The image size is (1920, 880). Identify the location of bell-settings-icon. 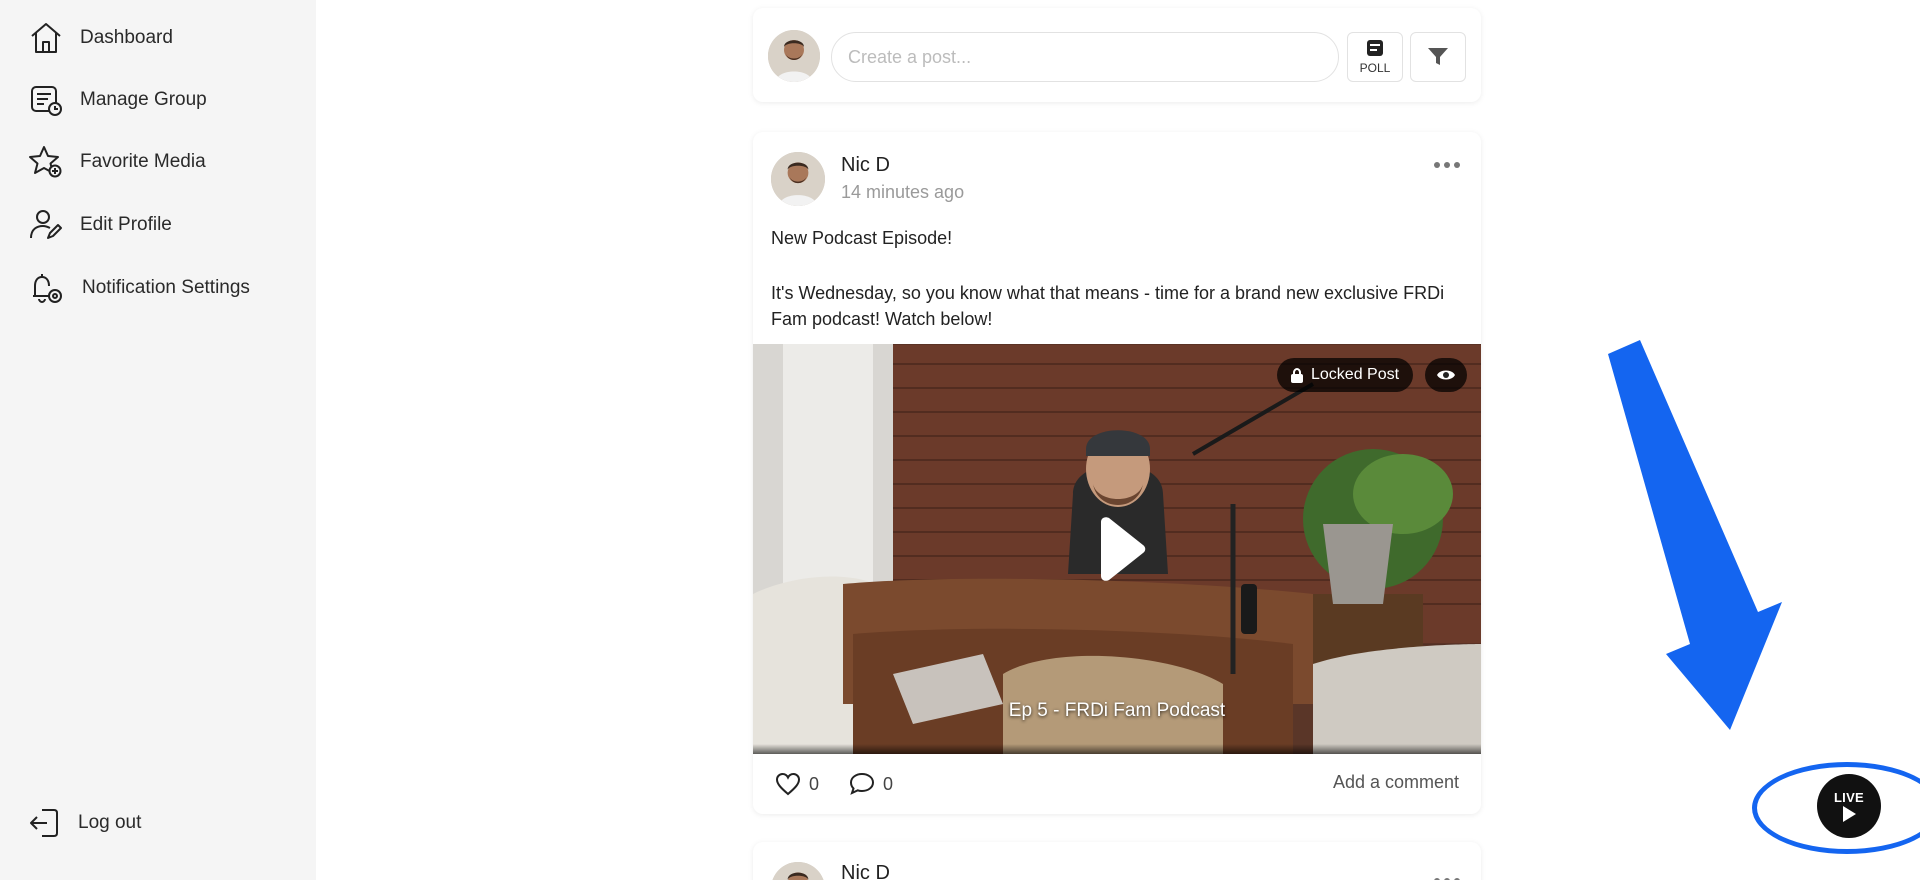
(47, 288).